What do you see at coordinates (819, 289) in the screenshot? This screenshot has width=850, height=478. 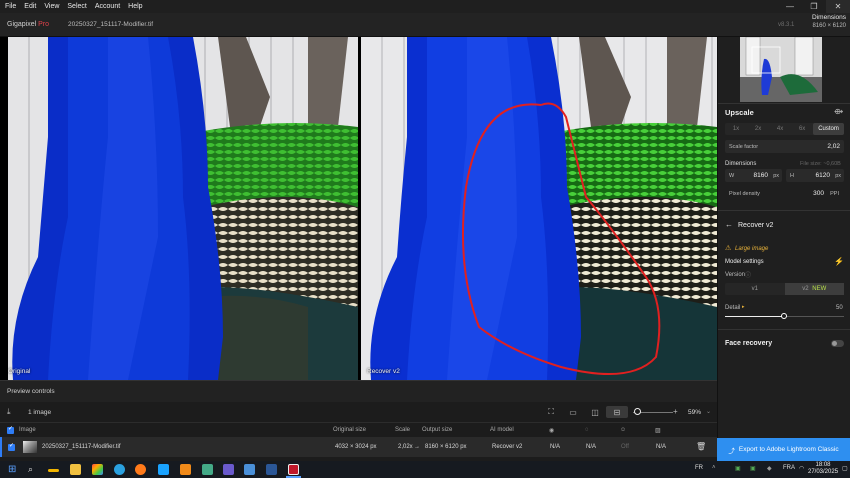 I see `new-badge: NEW` at bounding box center [819, 289].